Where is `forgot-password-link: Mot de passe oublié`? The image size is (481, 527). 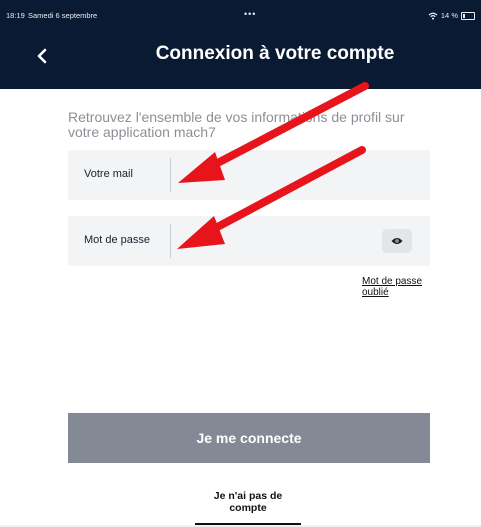
forgot-password-link: Mot de passe oublié is located at coordinates (402, 287).